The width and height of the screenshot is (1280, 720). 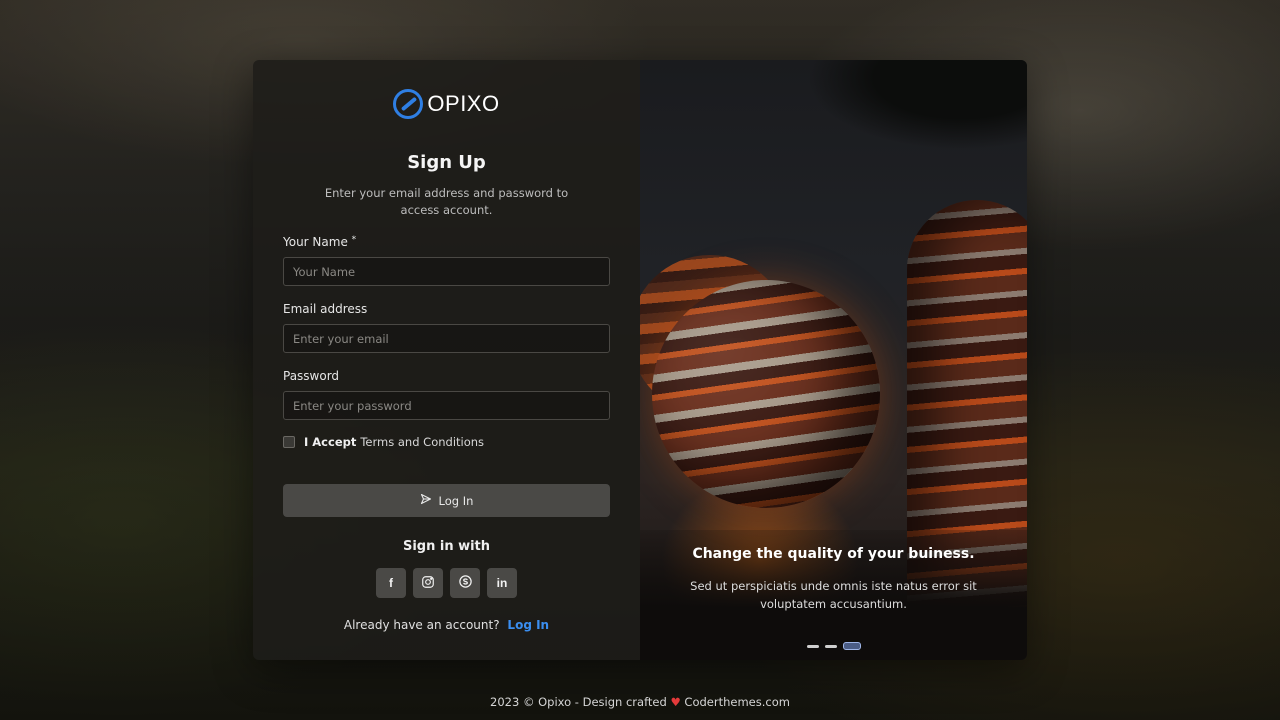 I want to click on page-title: Sign Up, so click(x=446, y=162).